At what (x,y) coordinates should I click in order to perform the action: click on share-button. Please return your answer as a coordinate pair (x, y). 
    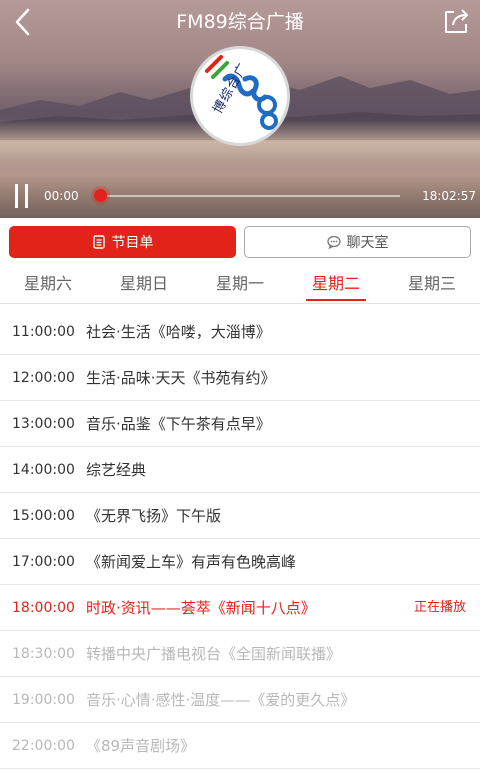
    Looking at the image, I should click on (456, 22).